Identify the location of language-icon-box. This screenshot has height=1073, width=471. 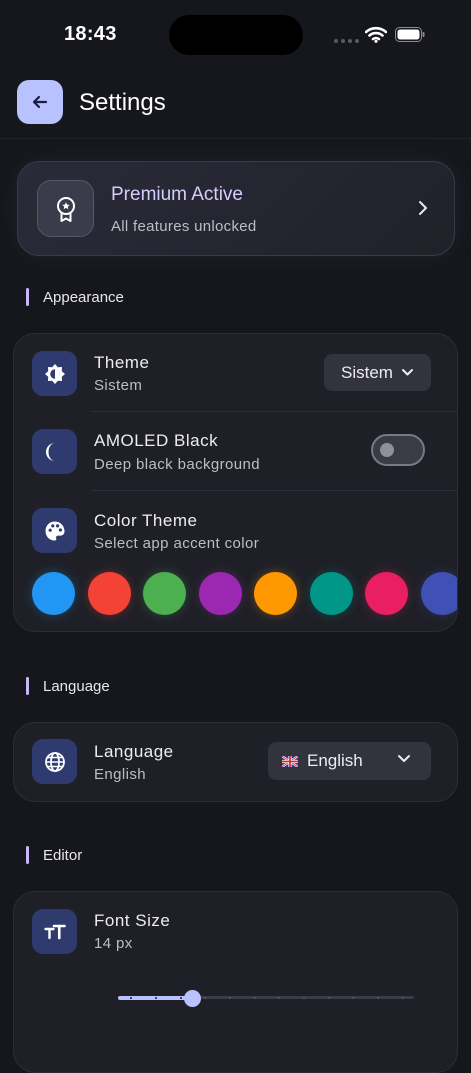
(54, 761).